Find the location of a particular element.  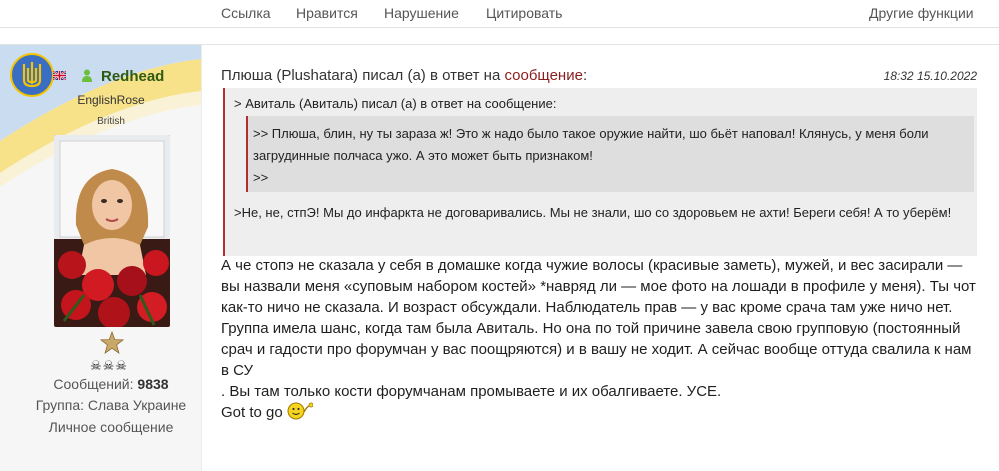

waving-smiley-icon is located at coordinates (300, 411).